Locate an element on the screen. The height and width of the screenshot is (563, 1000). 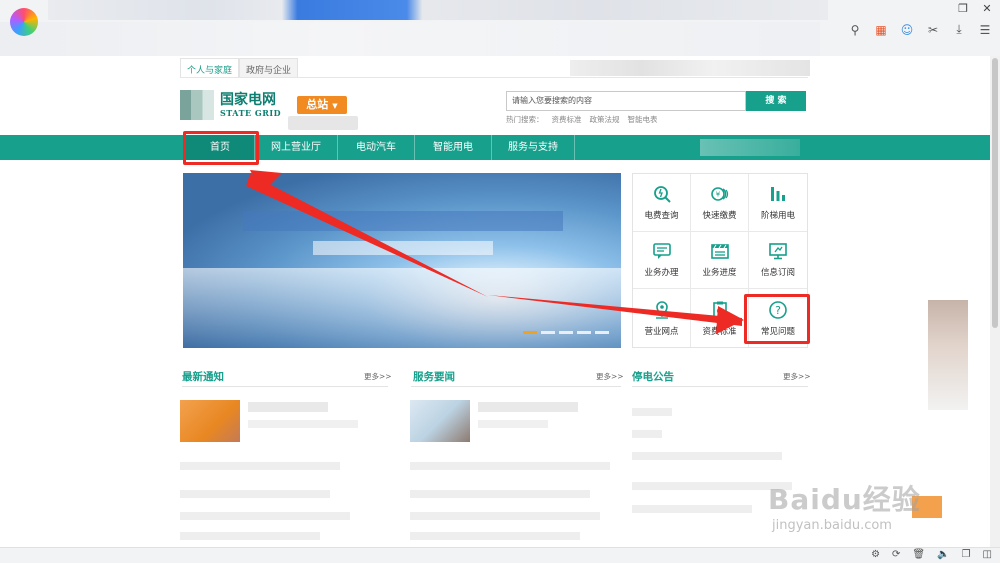
scrollbar-thumb is located at coordinates (995, 193).